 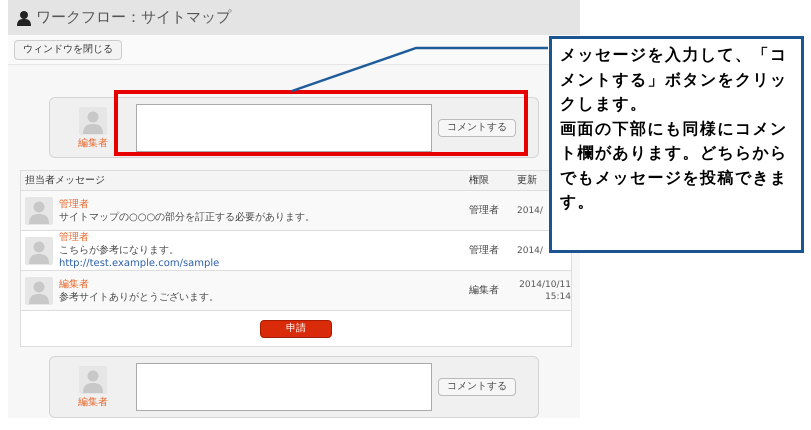 What do you see at coordinates (527, 181) in the screenshot?
I see `column-header: 更新` at bounding box center [527, 181].